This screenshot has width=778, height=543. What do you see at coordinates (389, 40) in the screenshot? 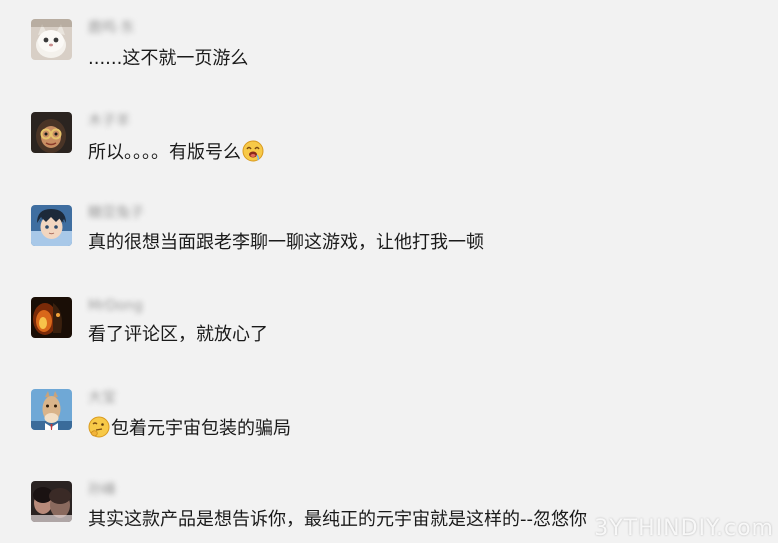
I see `comment-item: 鹿鸣·东 ......这不就一页游么` at bounding box center [389, 40].